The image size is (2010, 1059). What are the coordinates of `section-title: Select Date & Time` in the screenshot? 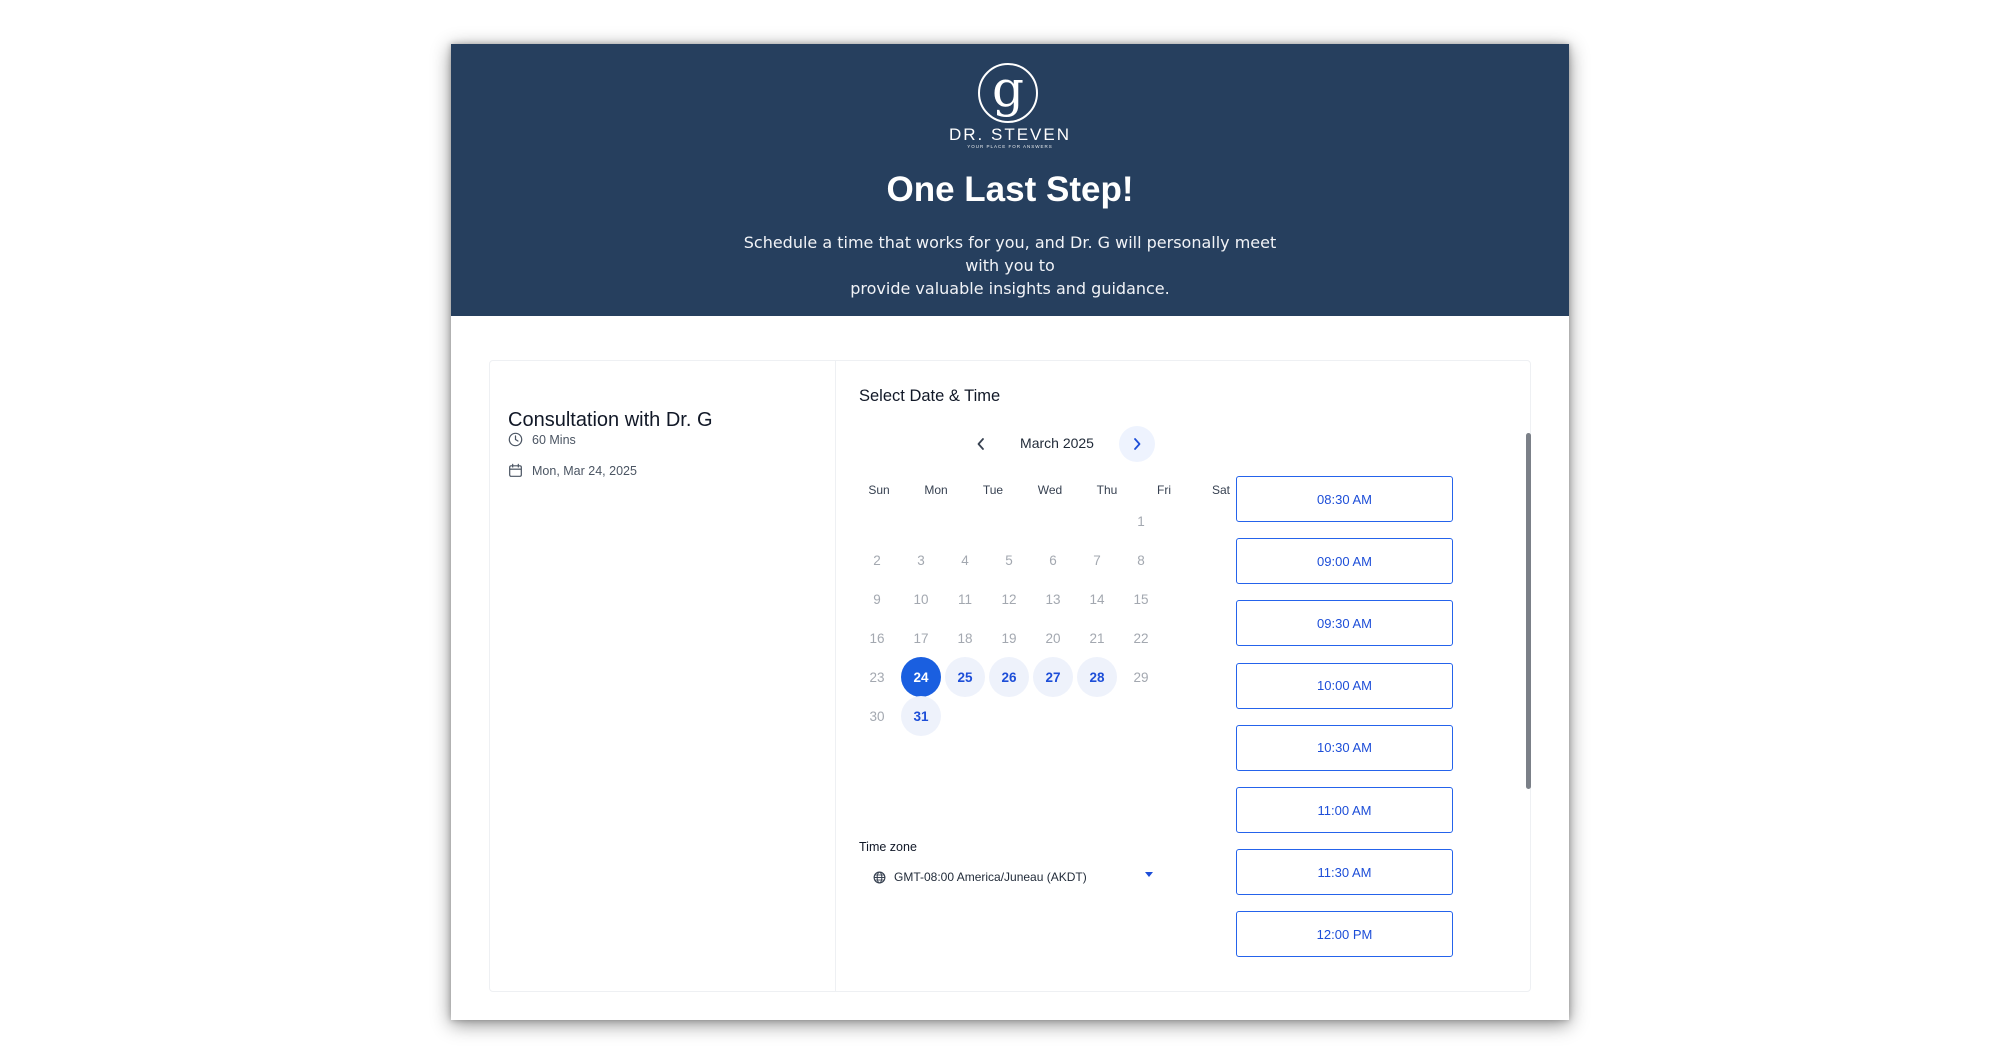 It's located at (930, 396).